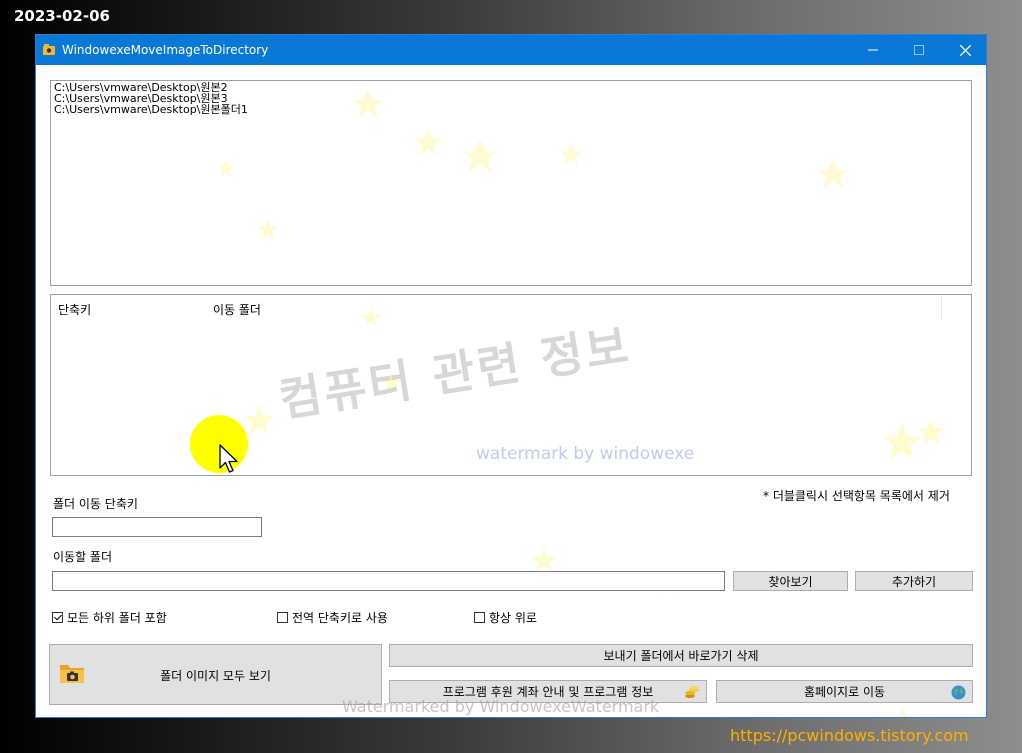  I want to click on maximize-icon, so click(919, 50).